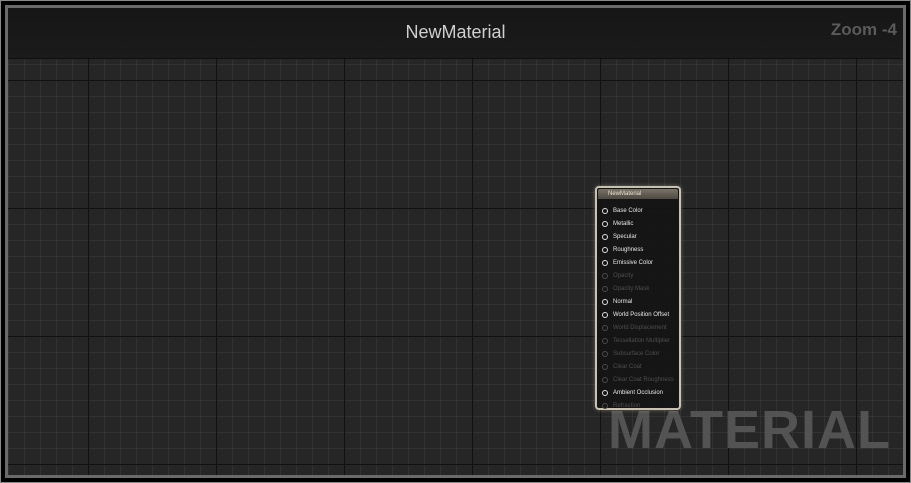 The image size is (911, 483). What do you see at coordinates (863, 29) in the screenshot?
I see `zoom-level: Zoom -4` at bounding box center [863, 29].